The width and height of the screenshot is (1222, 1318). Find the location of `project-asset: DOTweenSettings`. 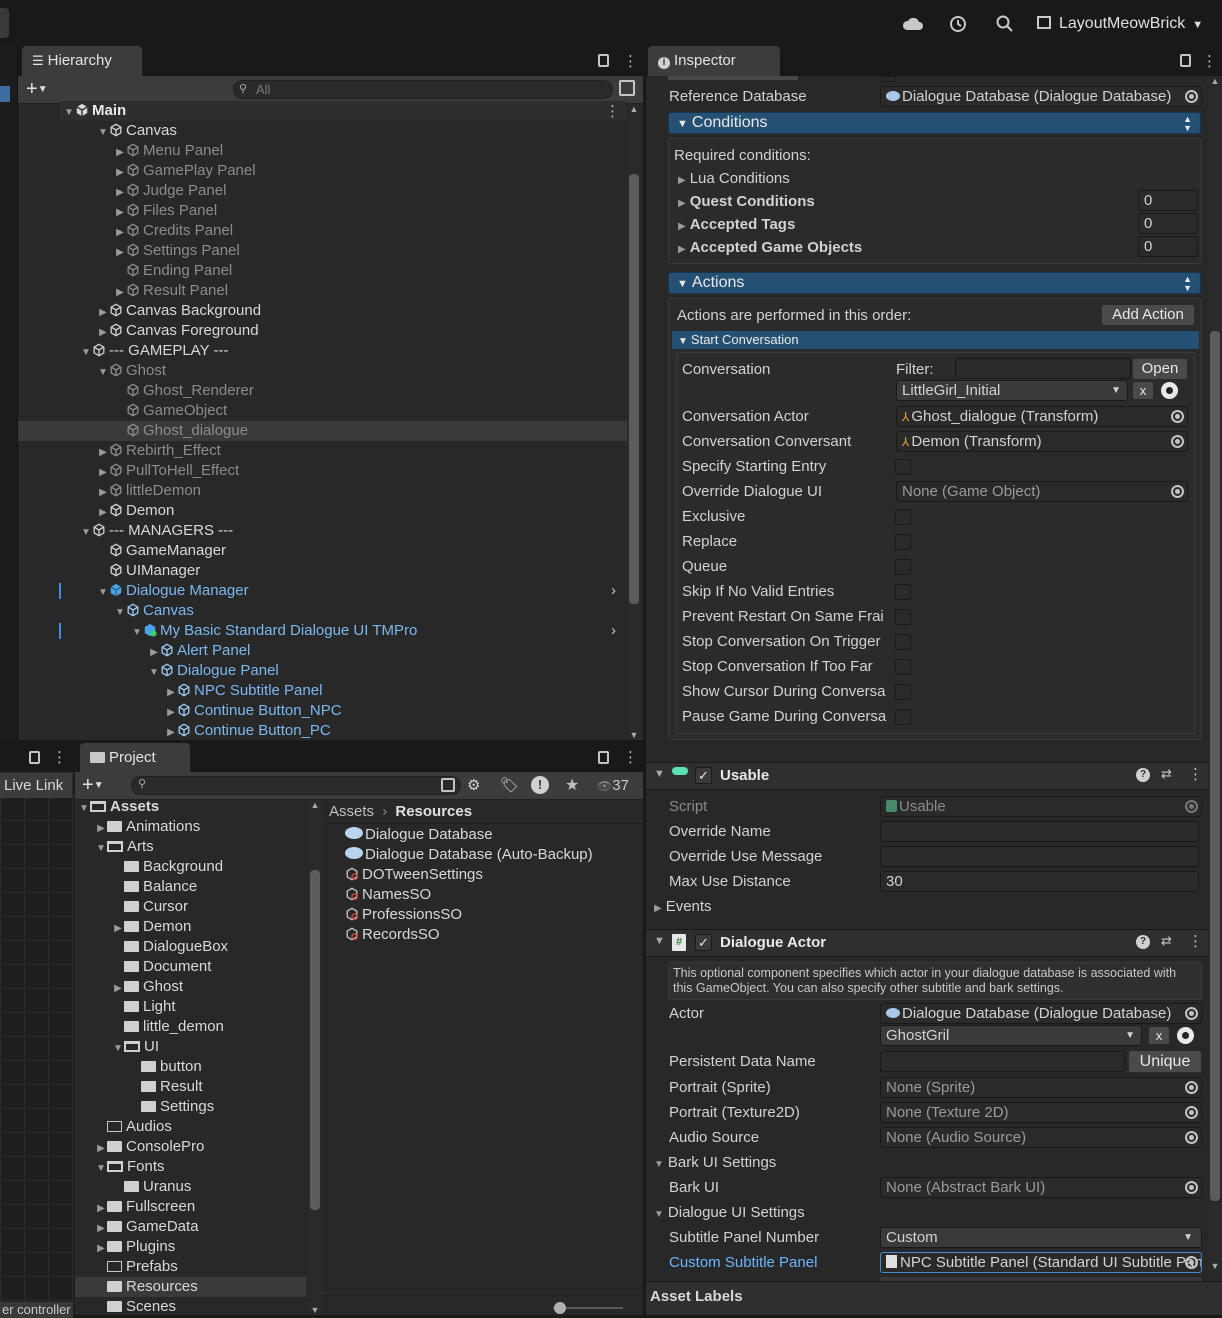

project-asset: DOTweenSettings is located at coordinates (414, 875).